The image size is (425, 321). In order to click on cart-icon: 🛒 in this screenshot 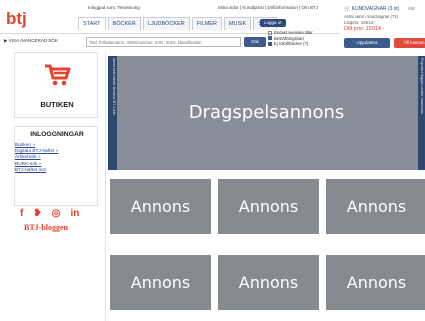, I will do `click(348, 9)`.